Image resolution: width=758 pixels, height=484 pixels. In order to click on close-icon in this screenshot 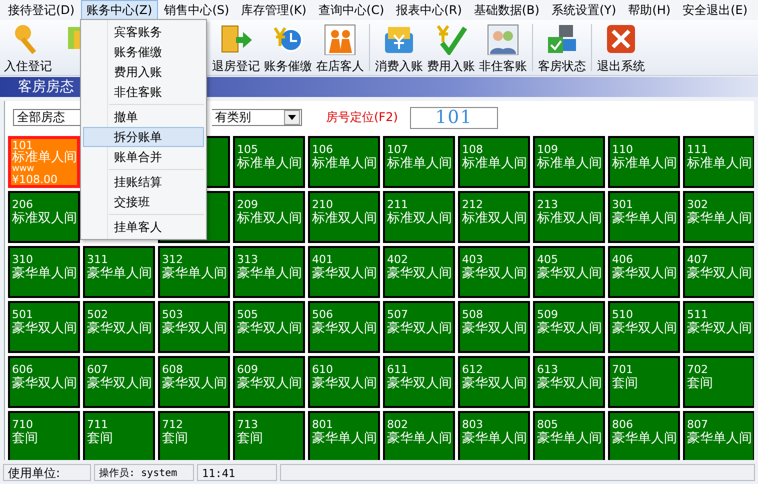, I will do `click(621, 39)`.